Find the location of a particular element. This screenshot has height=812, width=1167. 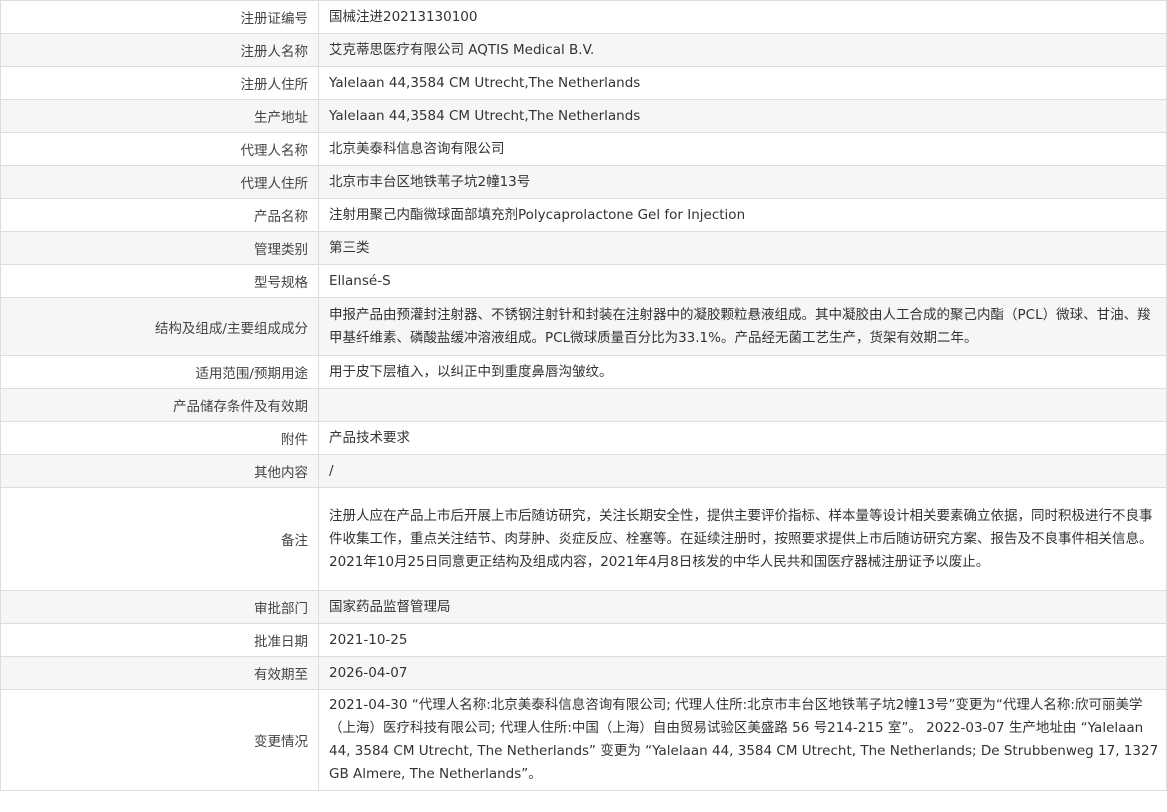

field-value: 北京市丰台区地铁苇子坑2幢13号 is located at coordinates (742, 182).